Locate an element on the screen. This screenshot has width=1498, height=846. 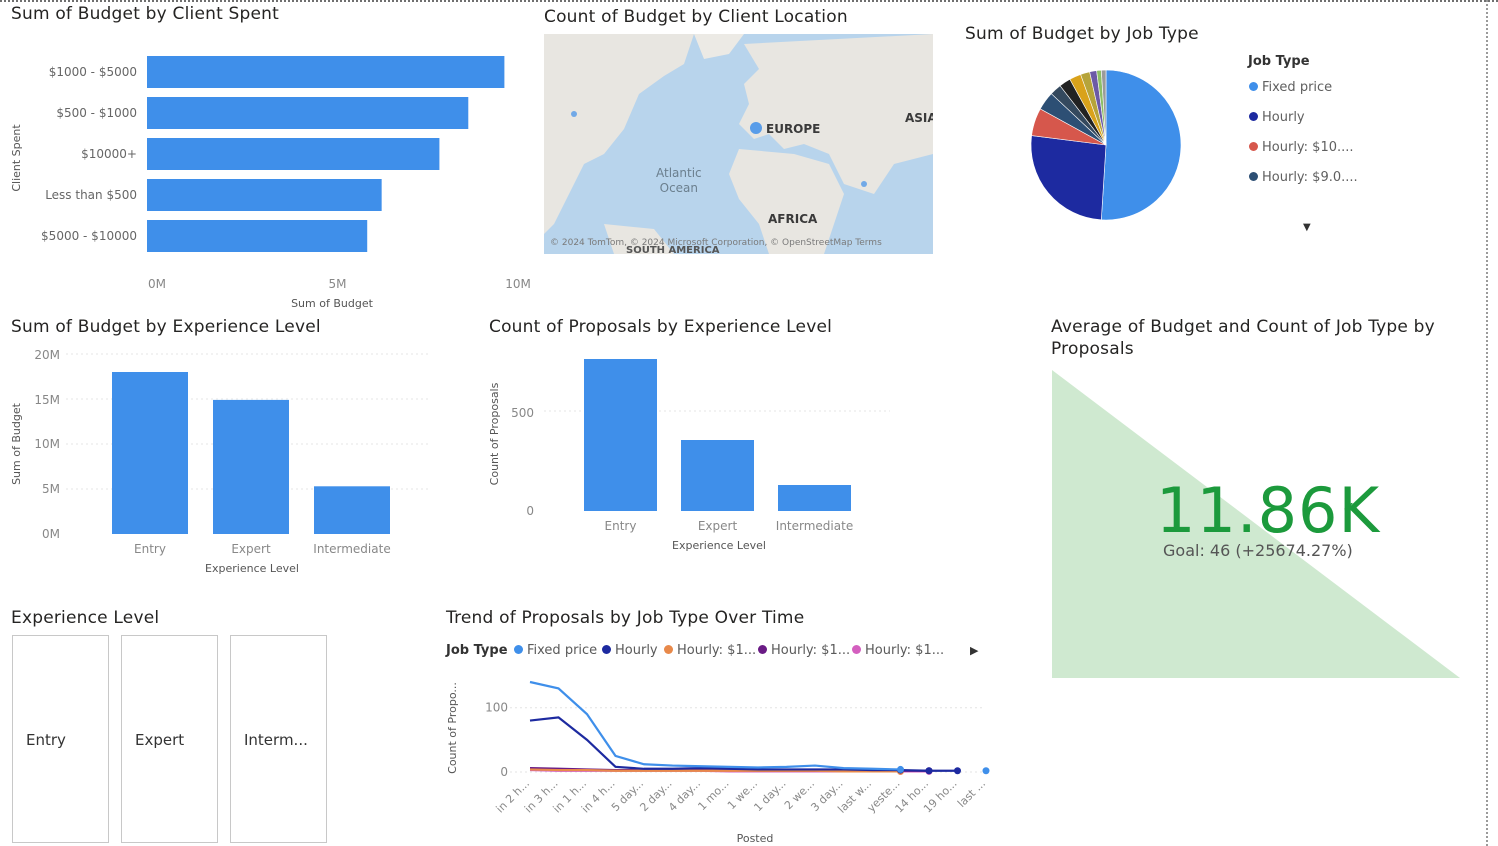
y-tick-label: 10M is located at coordinates (47, 444).